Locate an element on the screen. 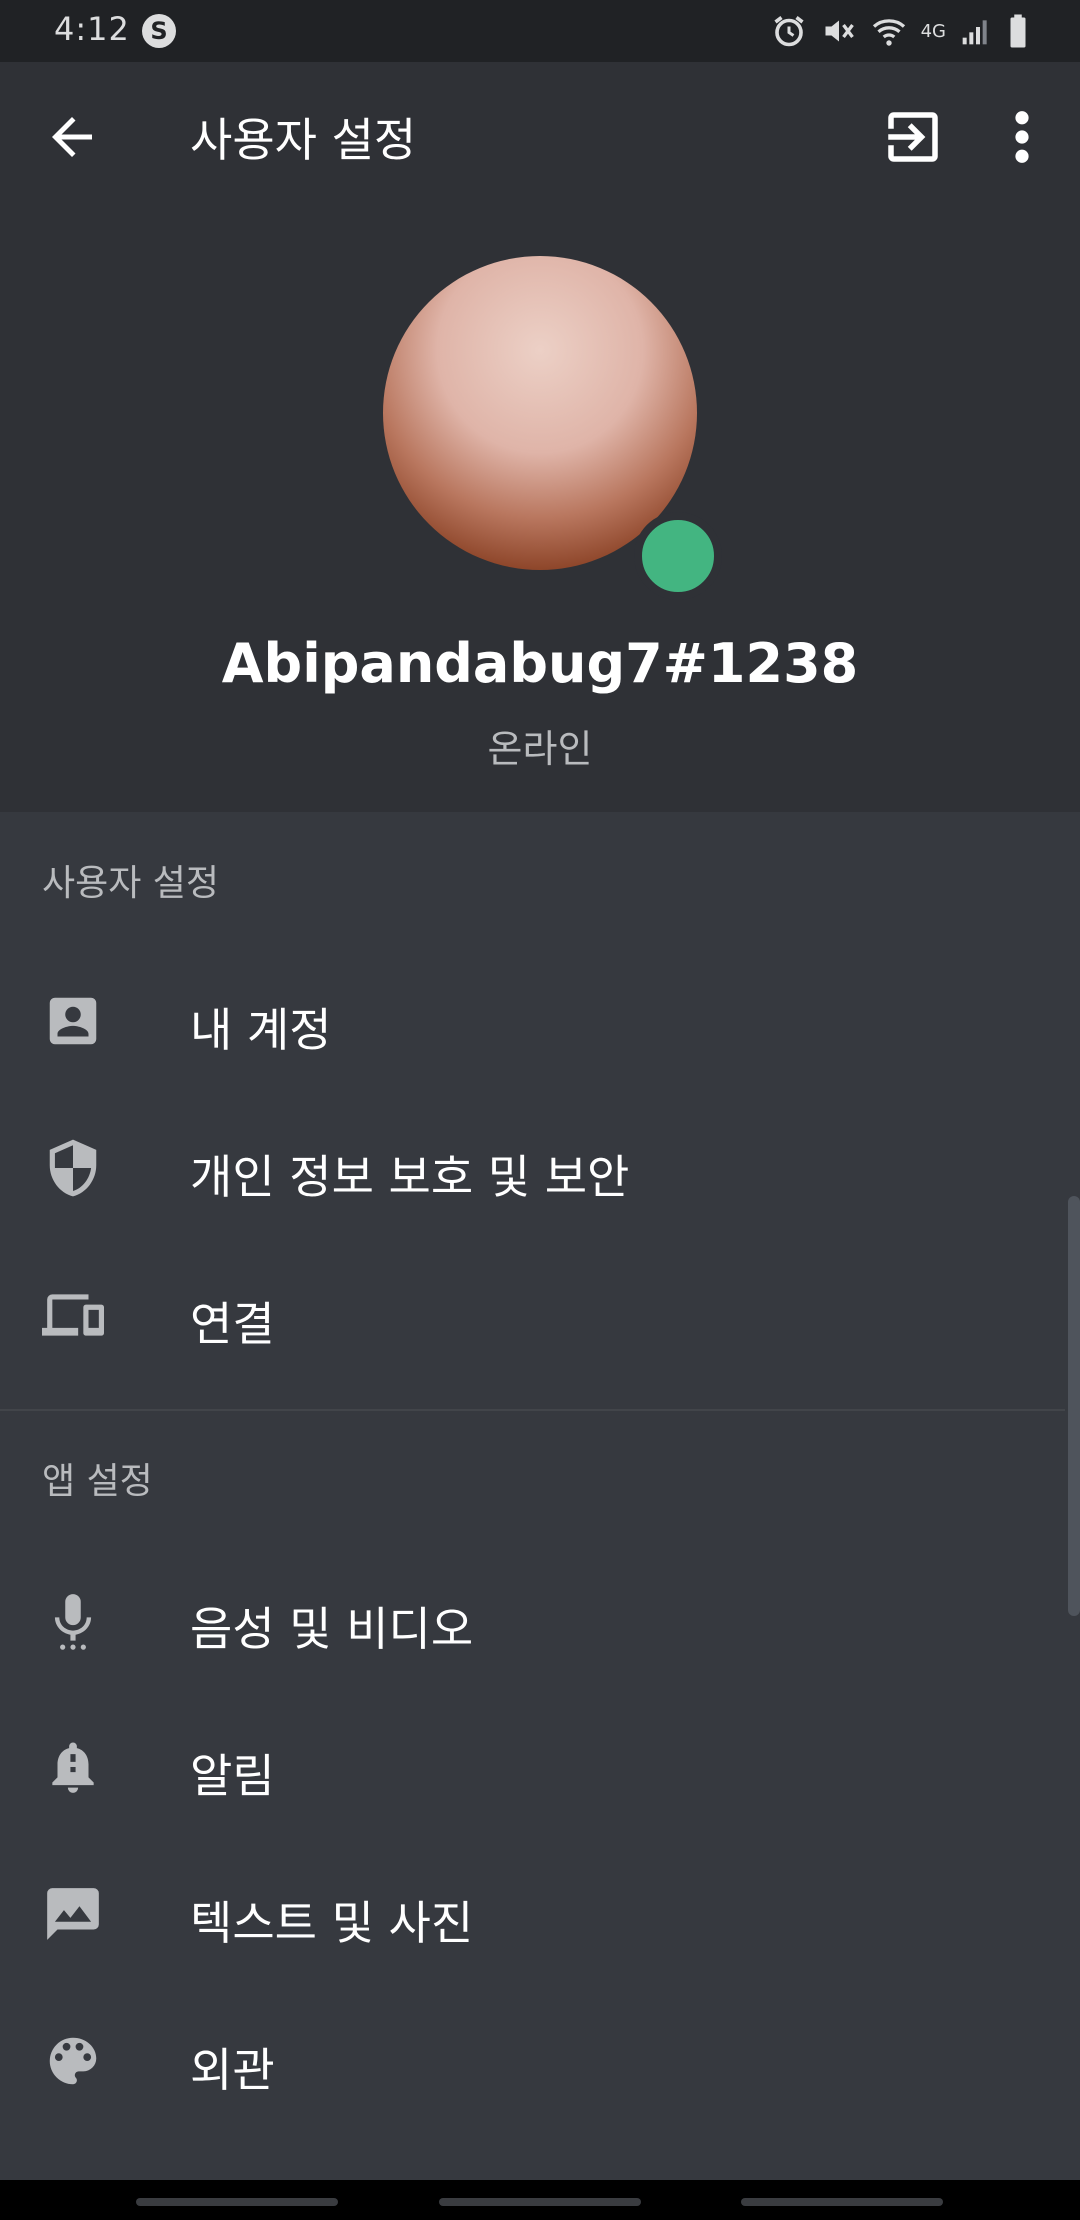 Image resolution: width=1080 pixels, height=2220 pixels. image-icon is located at coordinates (73, 1914).